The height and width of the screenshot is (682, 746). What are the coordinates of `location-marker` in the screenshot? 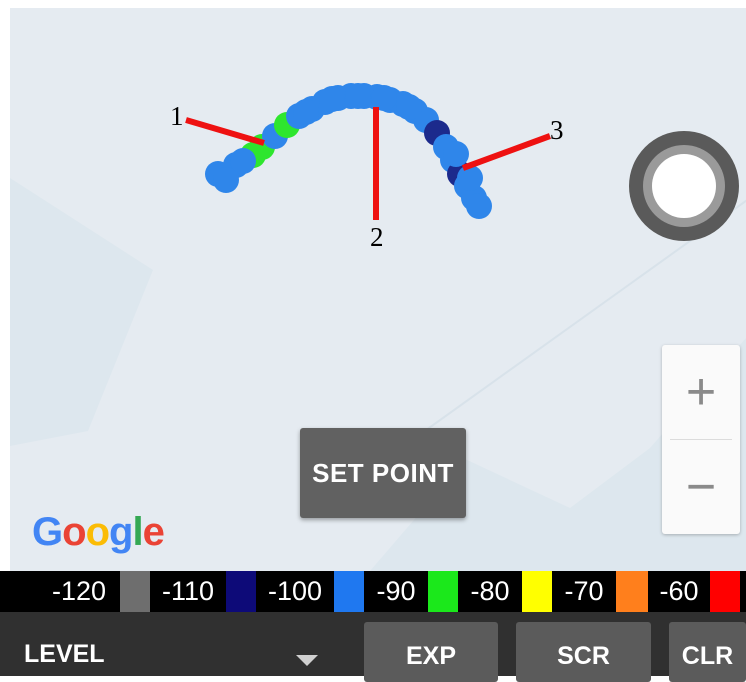 It's located at (684, 186).